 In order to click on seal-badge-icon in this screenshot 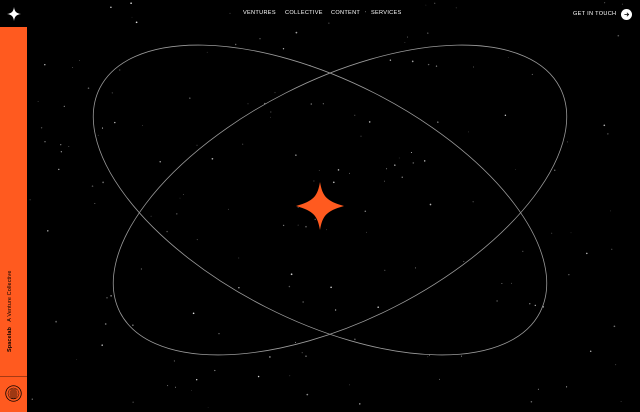, I will do `click(13, 393)`.